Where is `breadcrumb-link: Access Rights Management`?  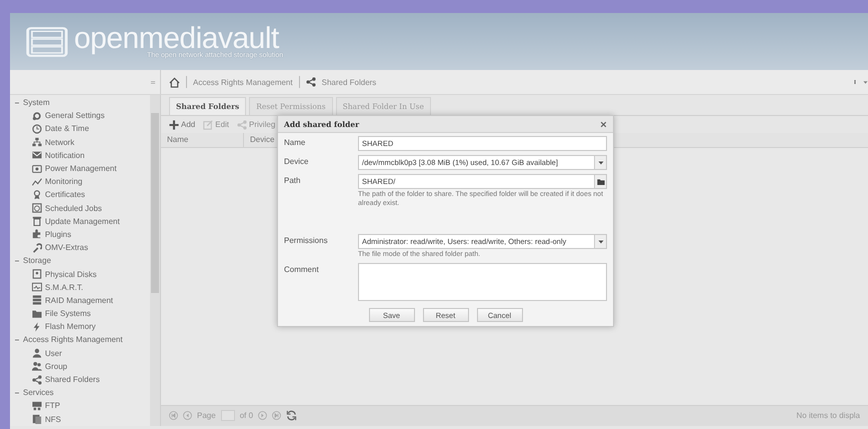 breadcrumb-link: Access Rights Management is located at coordinates (243, 82).